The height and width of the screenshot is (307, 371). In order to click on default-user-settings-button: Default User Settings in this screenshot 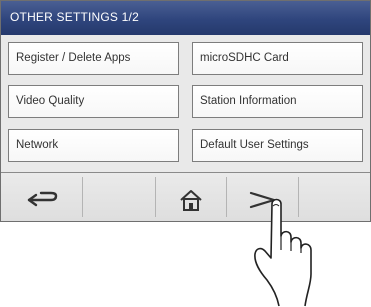, I will do `click(277, 145)`.